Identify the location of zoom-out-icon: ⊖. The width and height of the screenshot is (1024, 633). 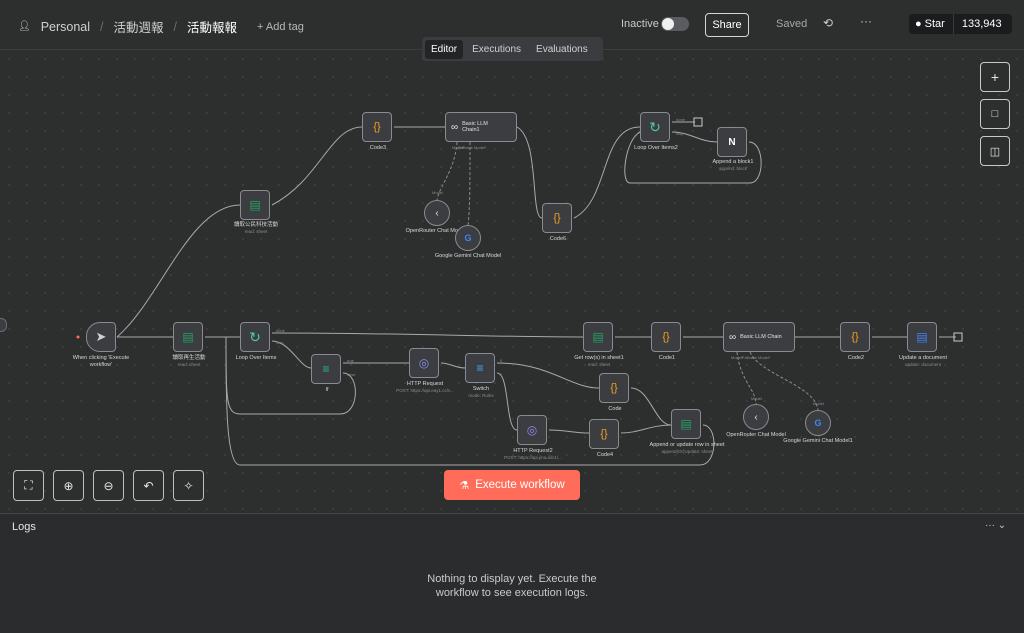
(108, 485).